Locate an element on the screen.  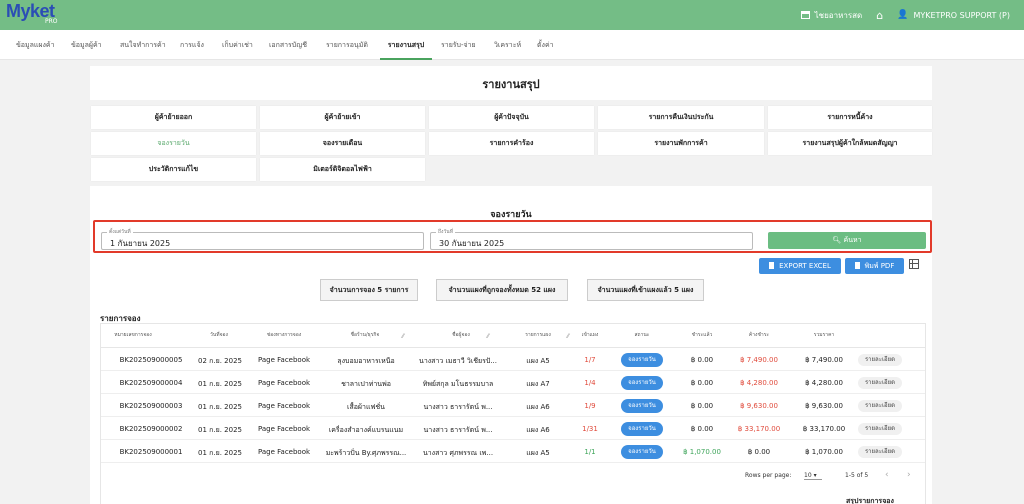
table-settings-icon is located at coordinates (914, 264).